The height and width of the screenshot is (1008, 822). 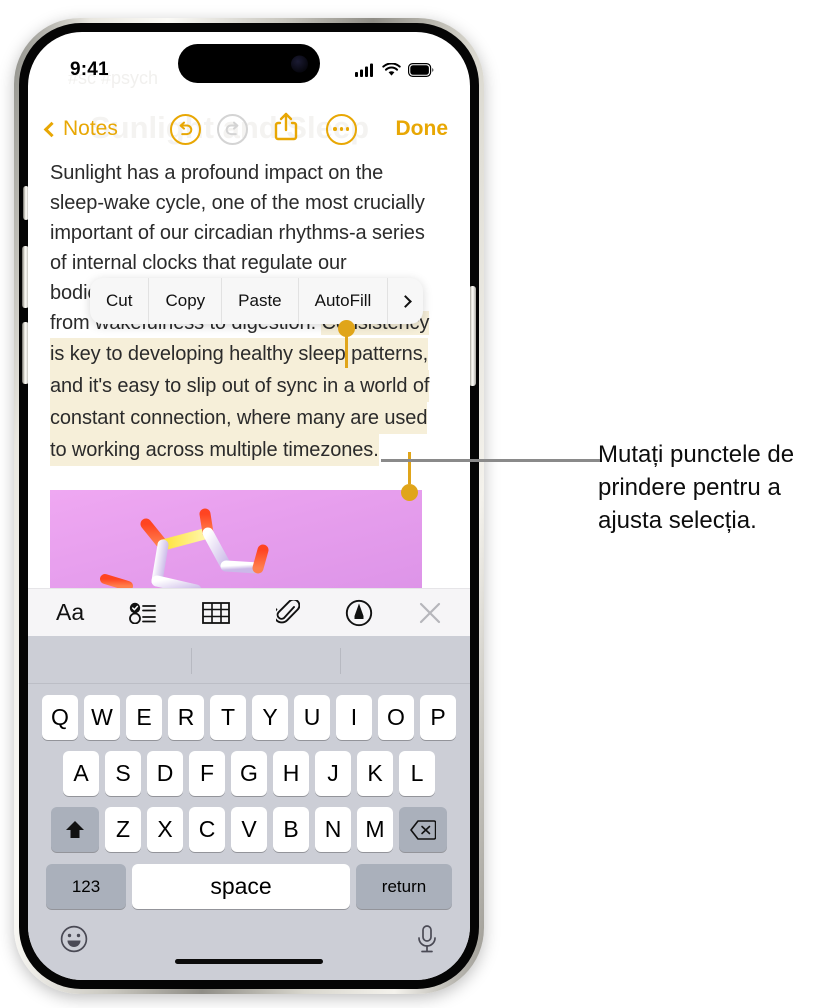 I want to click on checklist-icon, so click(x=143, y=613).